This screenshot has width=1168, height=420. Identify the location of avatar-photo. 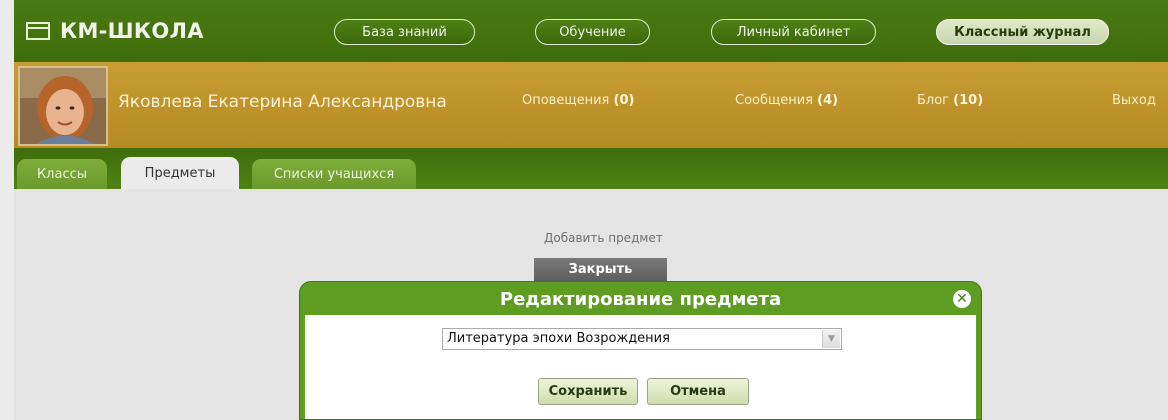
(63, 106).